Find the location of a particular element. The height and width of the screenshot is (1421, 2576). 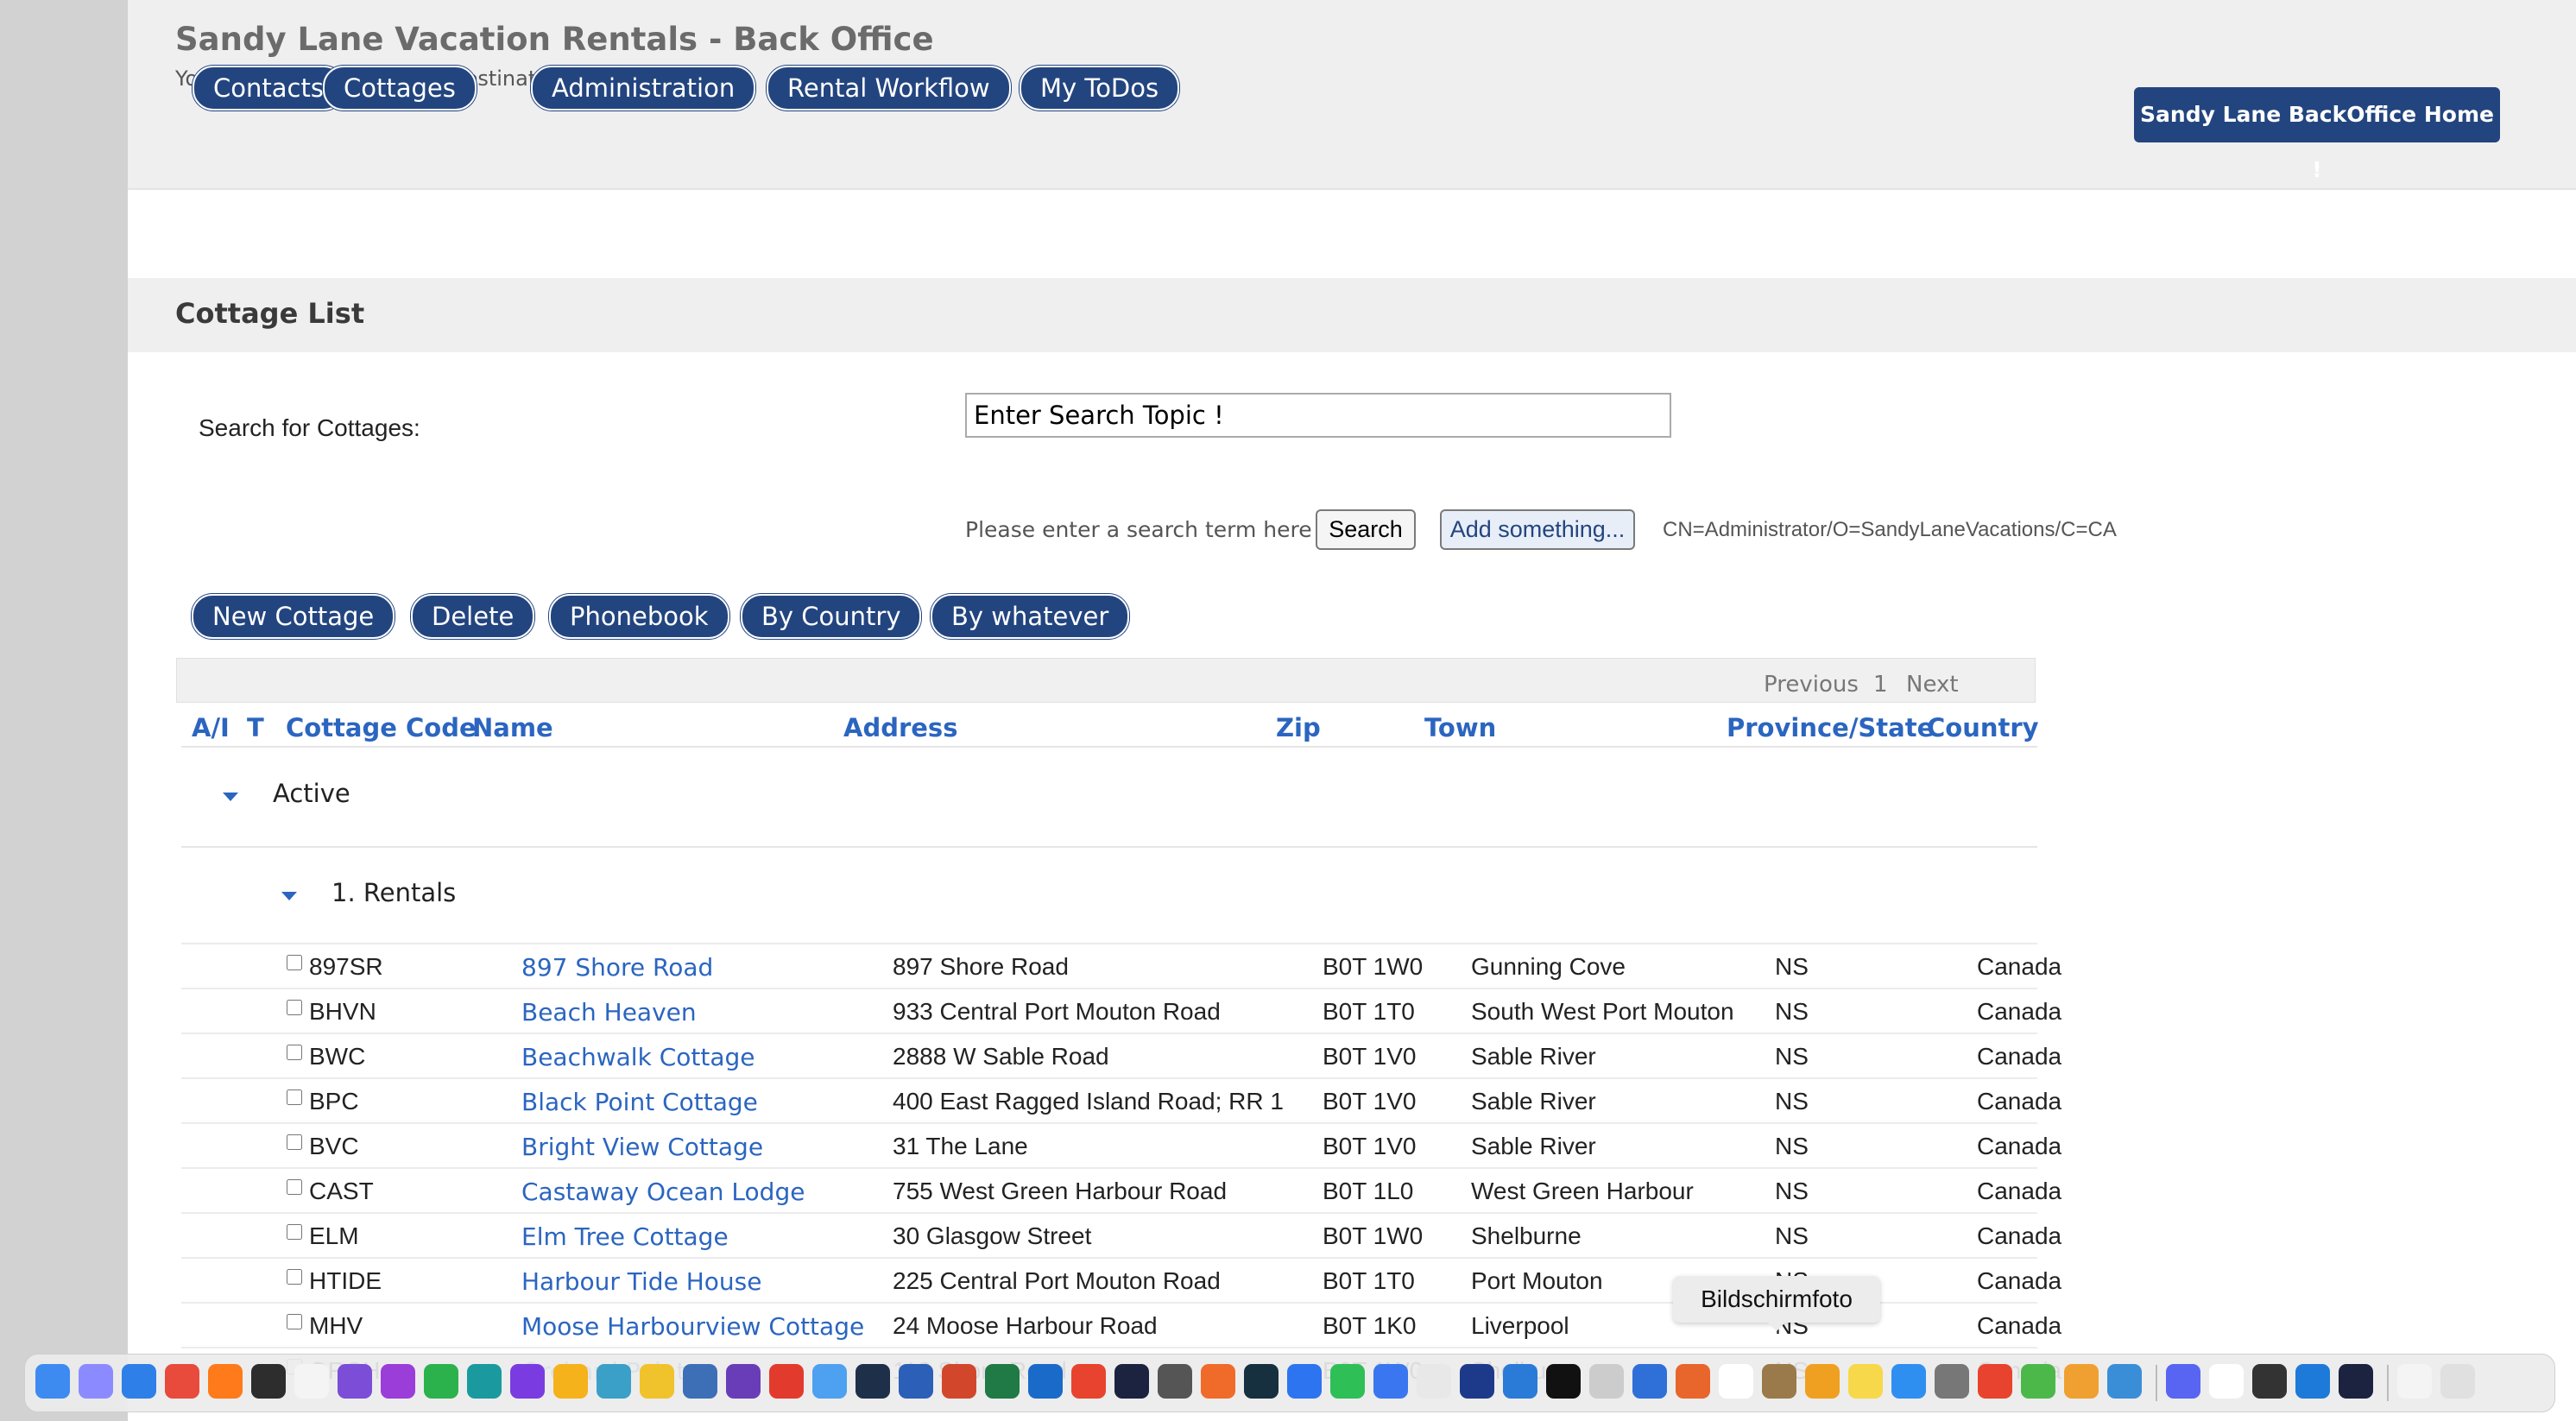

column-header-zip: Zip is located at coordinates (1298, 727).